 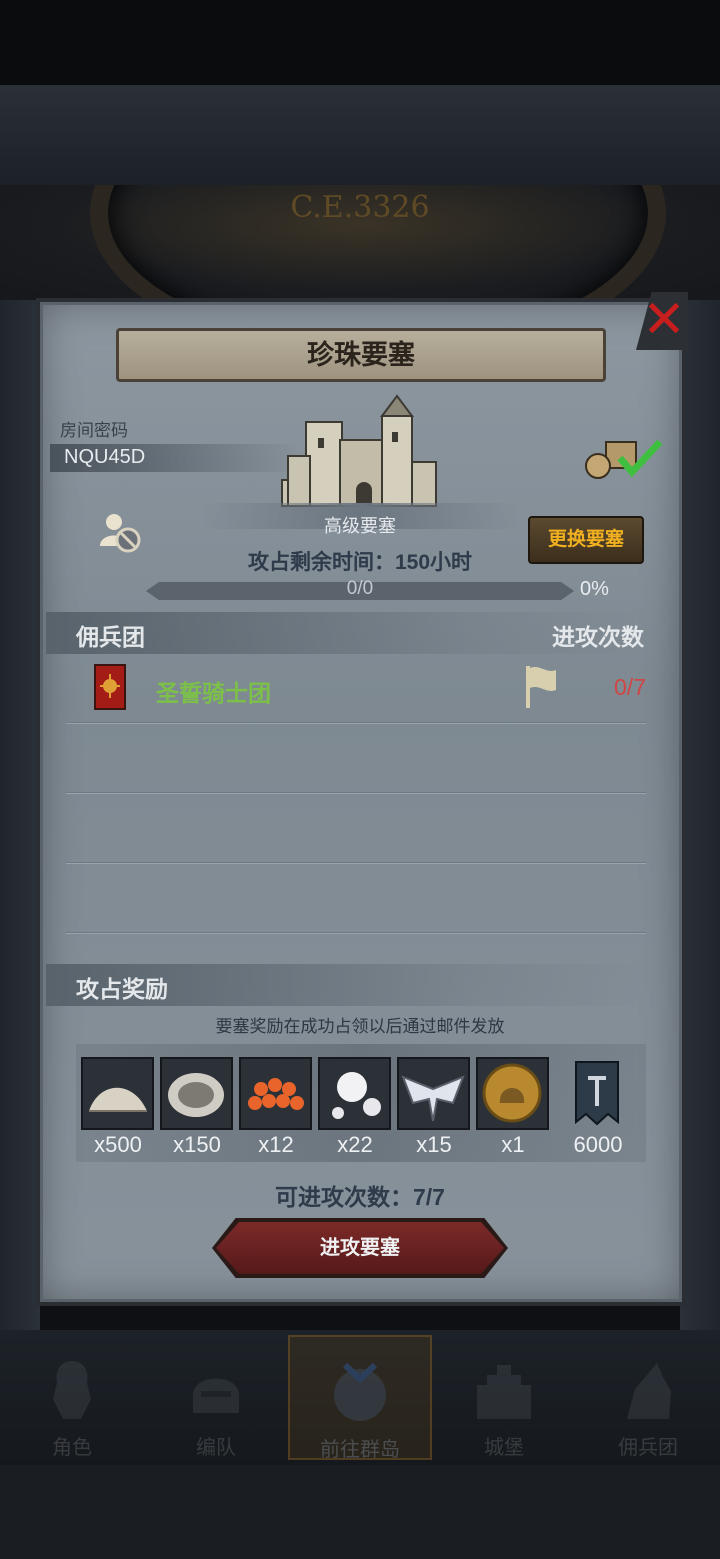 I want to click on sand-pile-icon, so click(x=118, y=1099).